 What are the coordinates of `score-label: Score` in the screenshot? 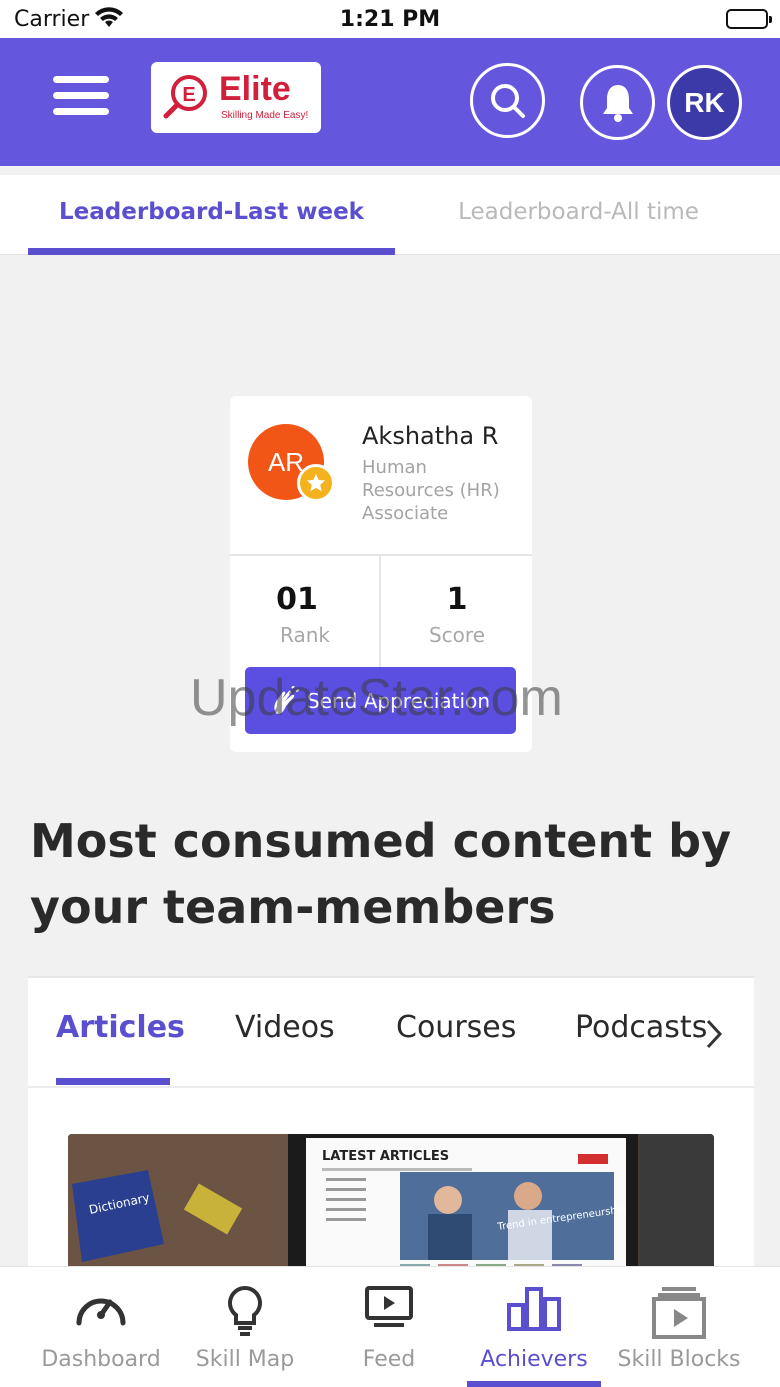 It's located at (456, 635).